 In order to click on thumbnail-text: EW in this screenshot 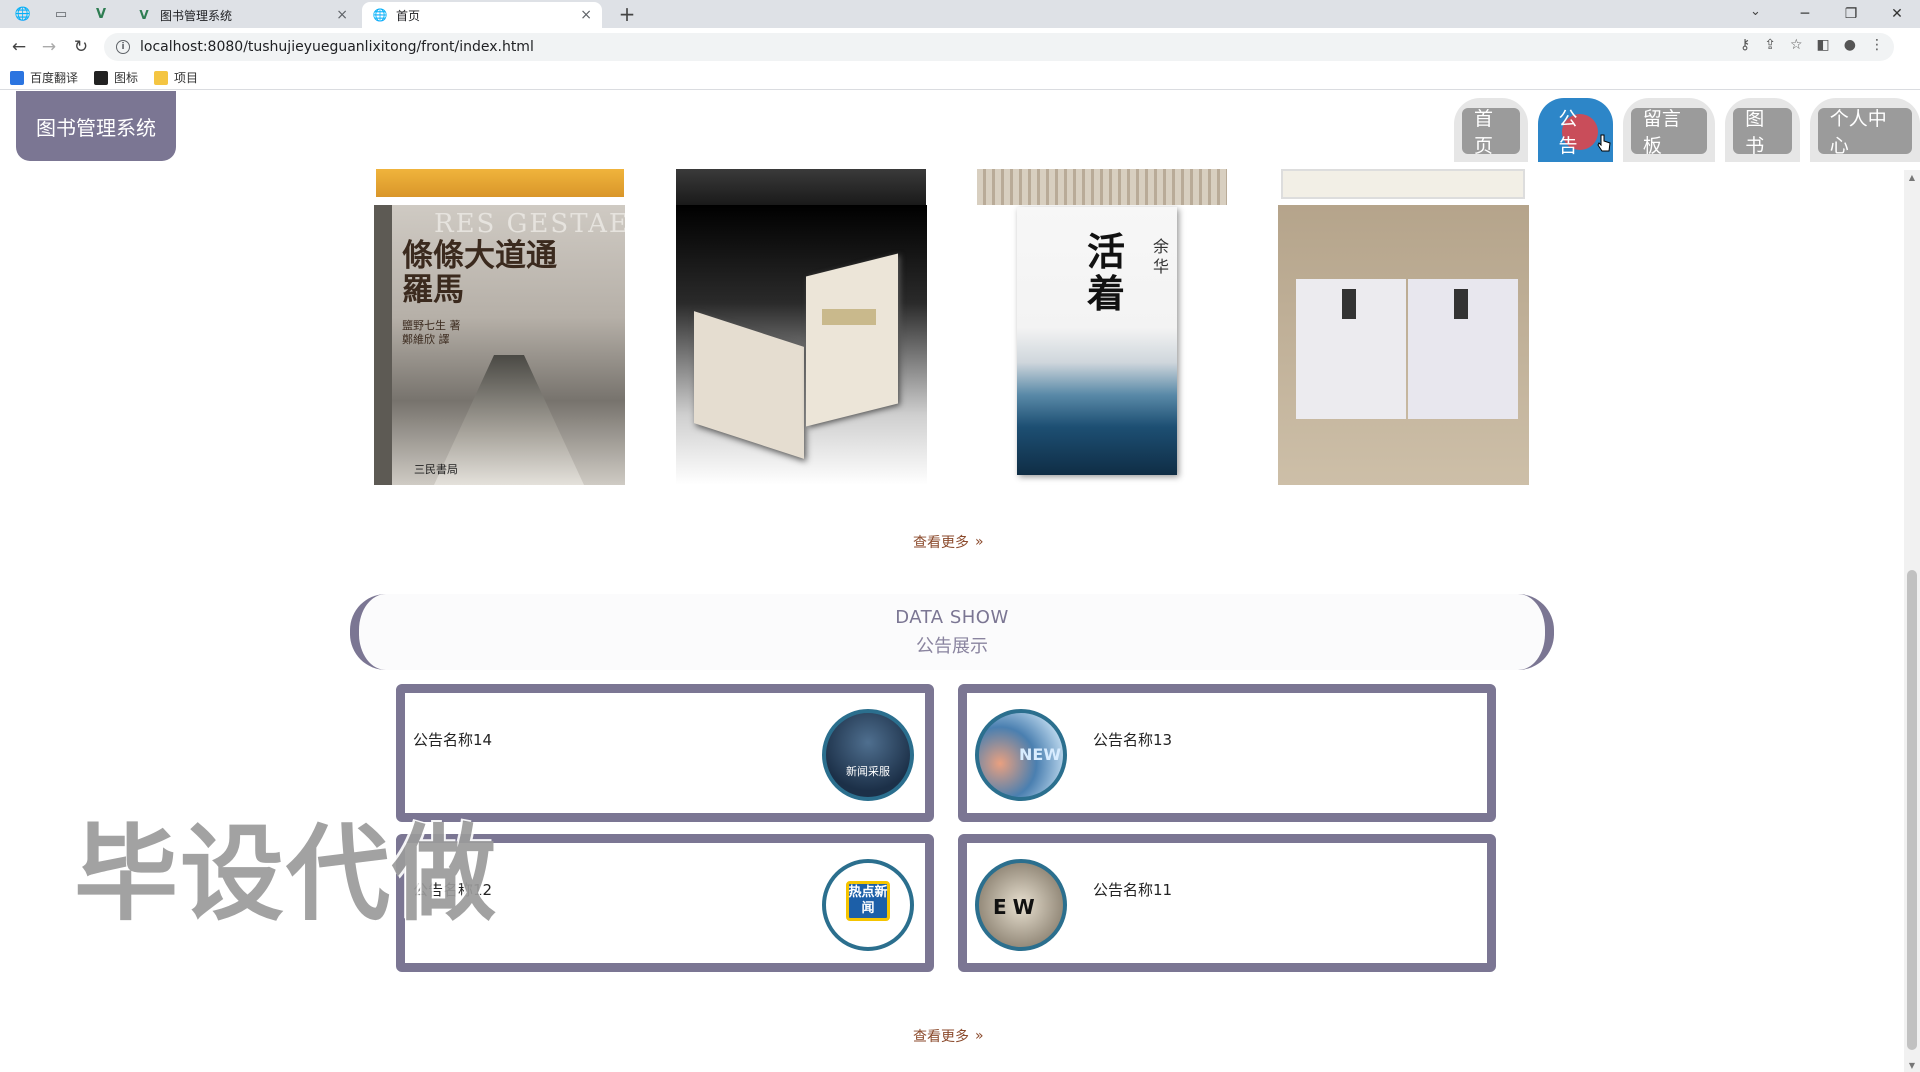, I will do `click(1017, 907)`.